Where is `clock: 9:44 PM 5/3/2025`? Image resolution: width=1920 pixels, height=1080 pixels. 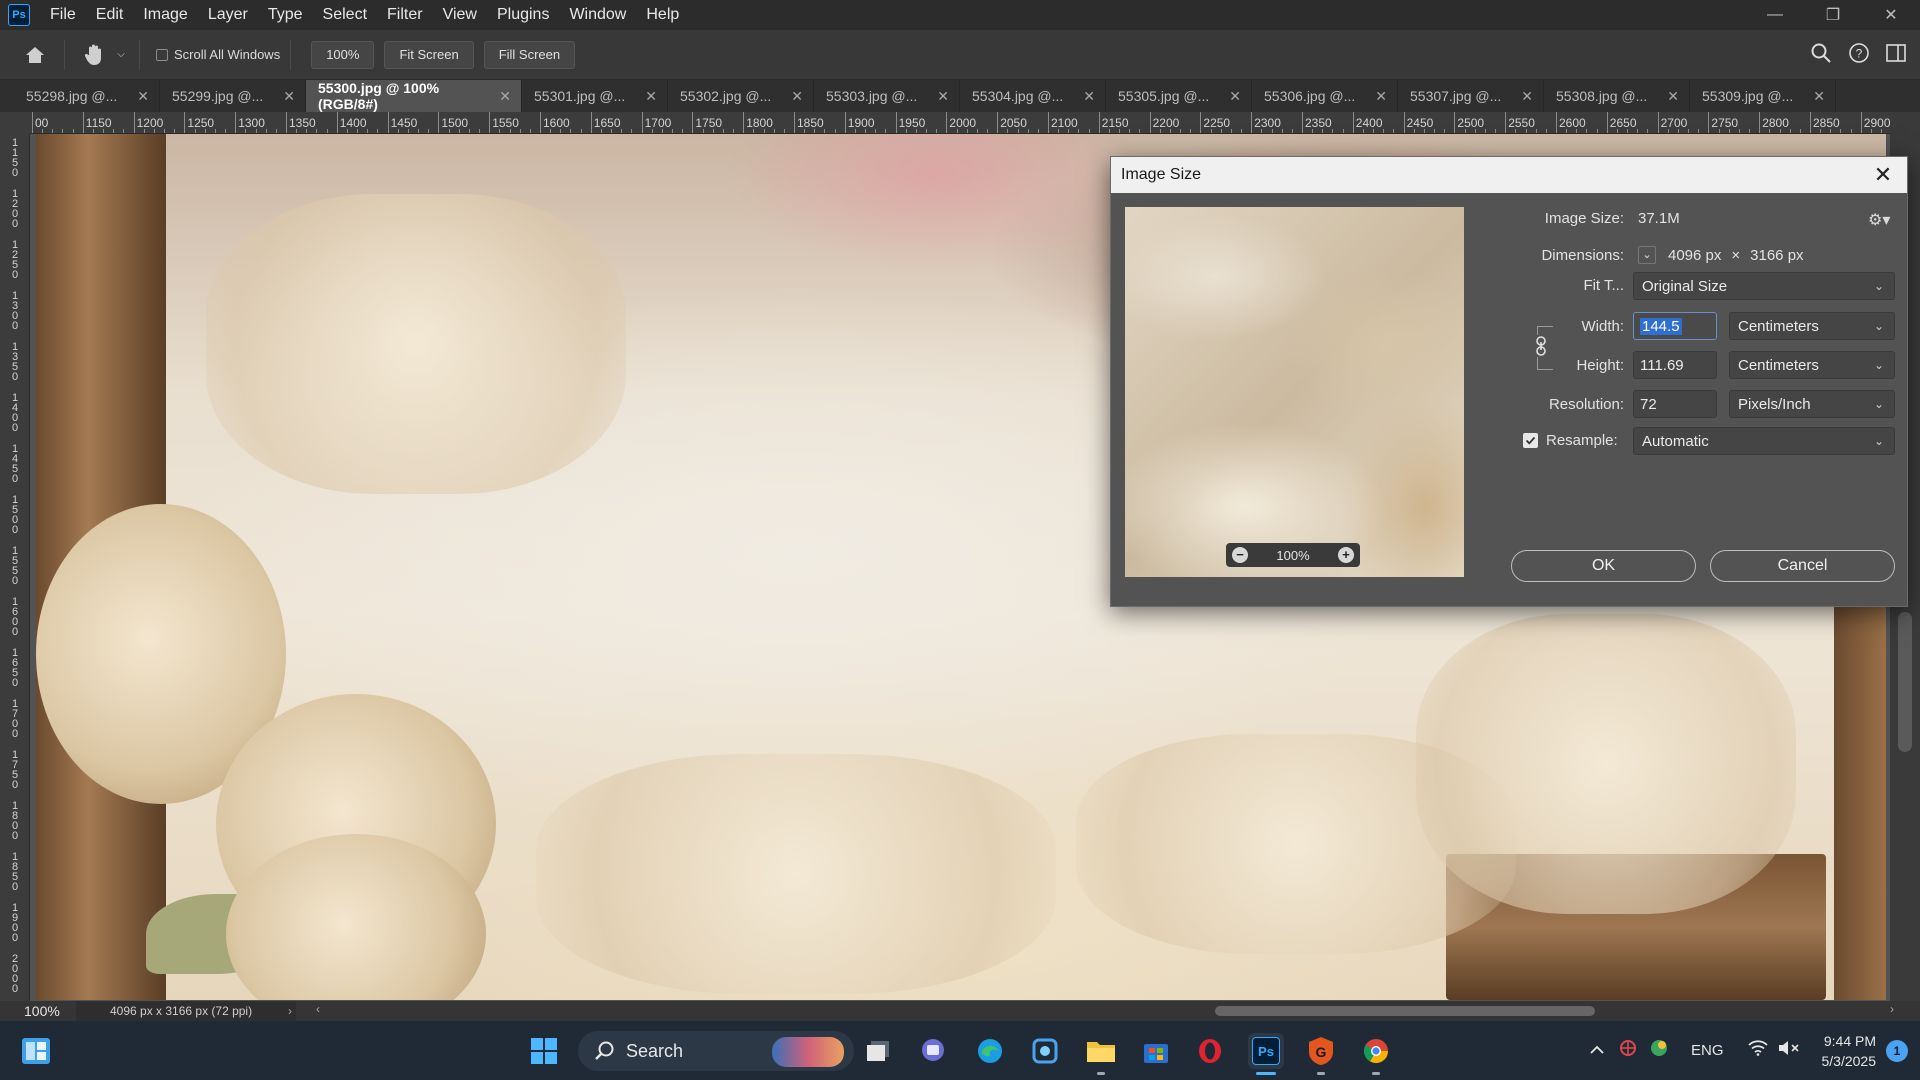 clock: 9:44 PM 5/3/2025 is located at coordinates (1849, 1051).